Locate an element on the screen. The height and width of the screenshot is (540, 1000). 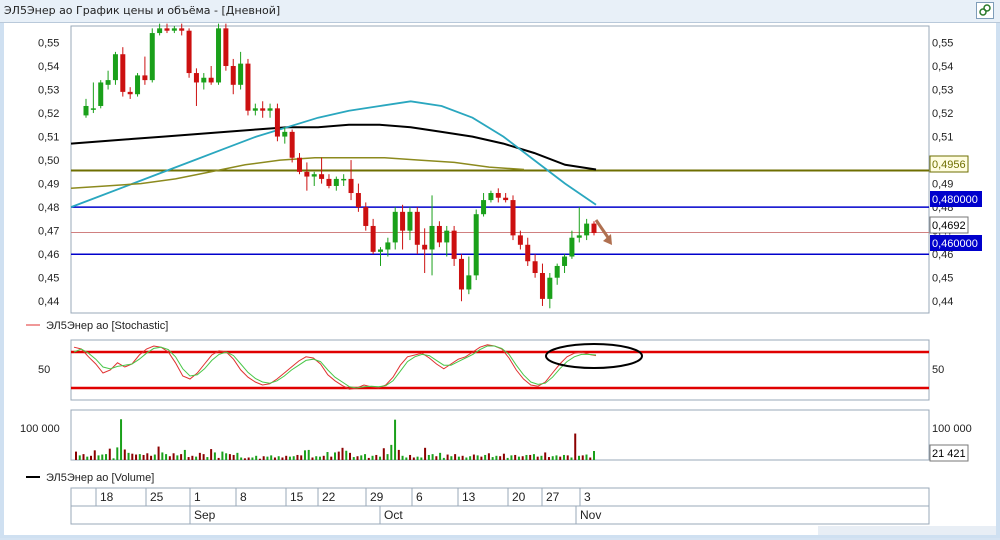
price-tick-label-left: 0,46 is located at coordinates (48, 255).